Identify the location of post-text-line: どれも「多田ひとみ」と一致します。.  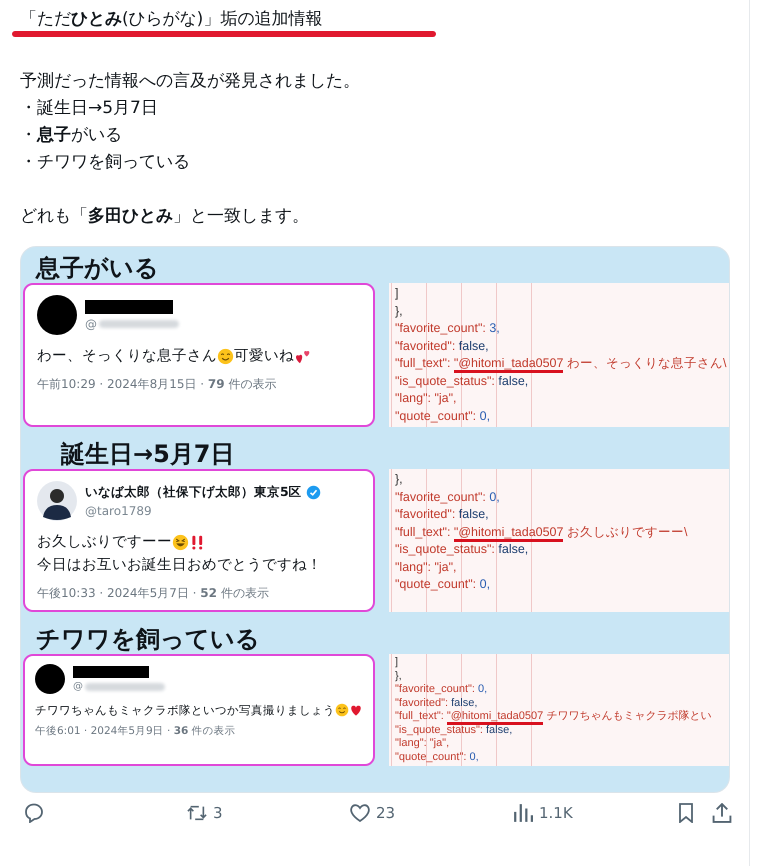
(165, 216).